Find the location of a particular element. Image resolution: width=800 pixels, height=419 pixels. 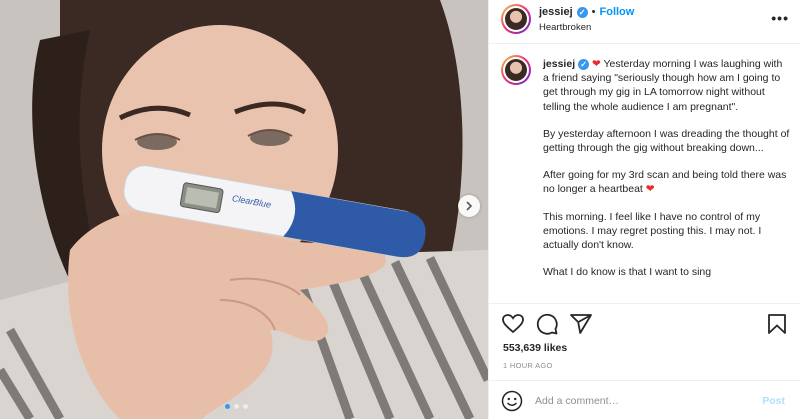

comment-icon is located at coordinates (547, 324).